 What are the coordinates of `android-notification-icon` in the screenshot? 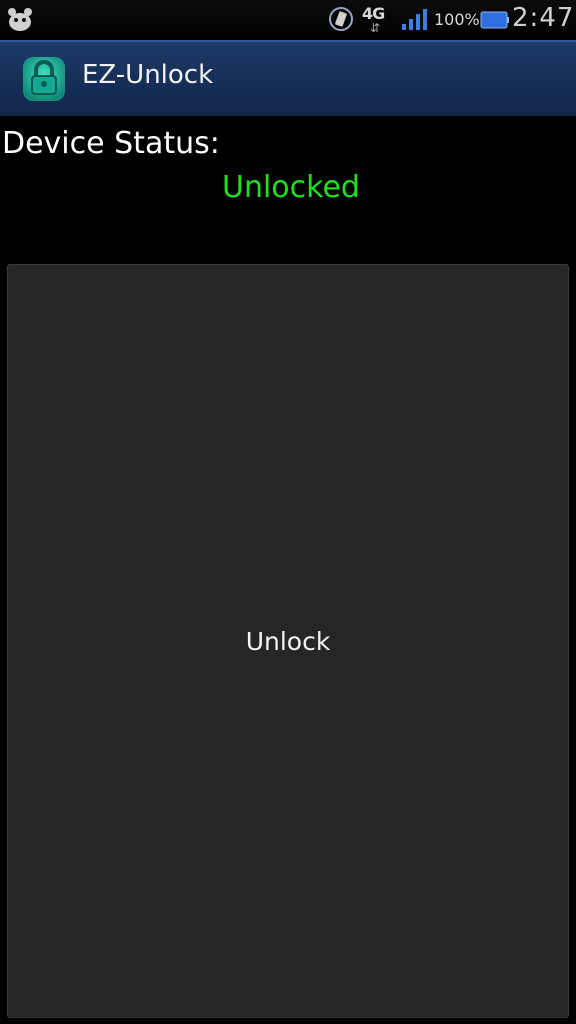 It's located at (20, 20).